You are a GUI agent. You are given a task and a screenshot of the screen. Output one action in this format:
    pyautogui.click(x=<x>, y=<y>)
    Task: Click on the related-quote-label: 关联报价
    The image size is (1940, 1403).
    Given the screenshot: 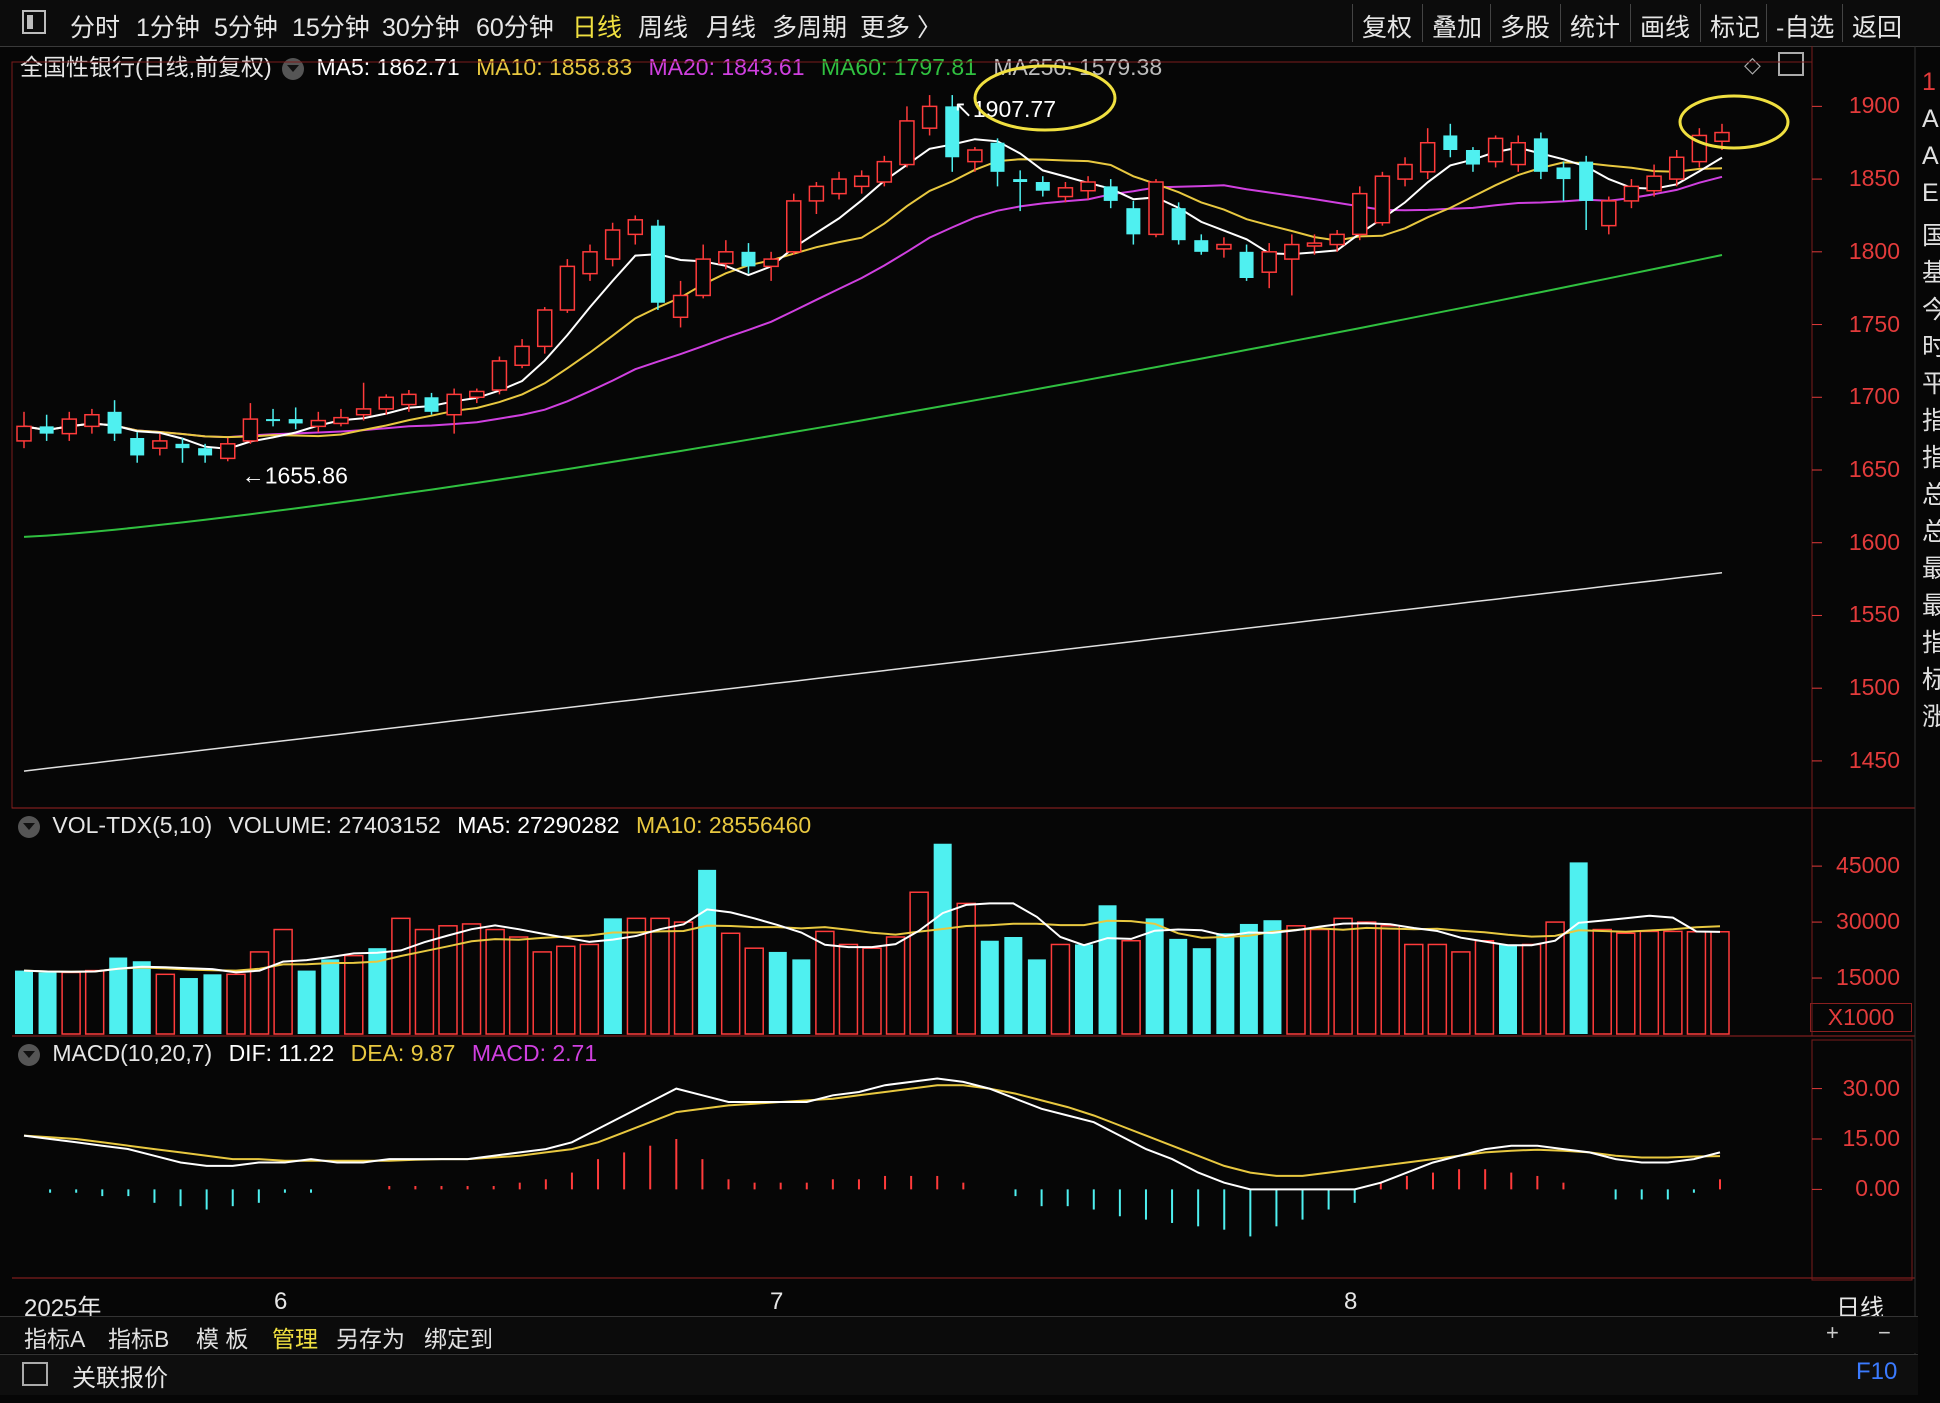 What is the action you would take?
    pyautogui.click(x=120, y=1375)
    